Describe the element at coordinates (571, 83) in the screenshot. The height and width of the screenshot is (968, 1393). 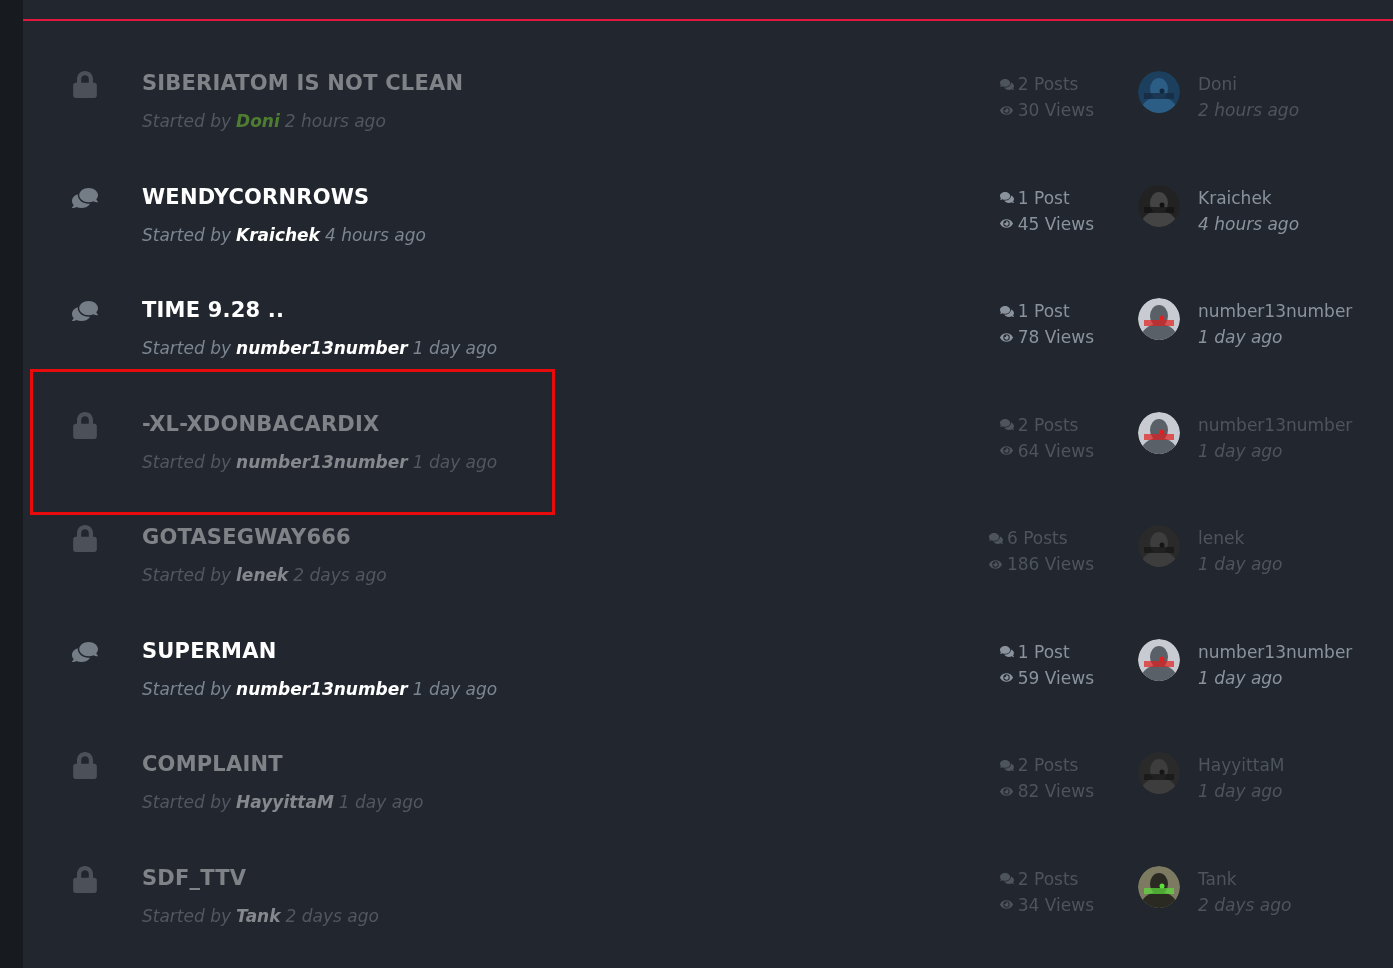
I see `thread-title: SIBERIATOM IS NOT CLEAN` at that location.